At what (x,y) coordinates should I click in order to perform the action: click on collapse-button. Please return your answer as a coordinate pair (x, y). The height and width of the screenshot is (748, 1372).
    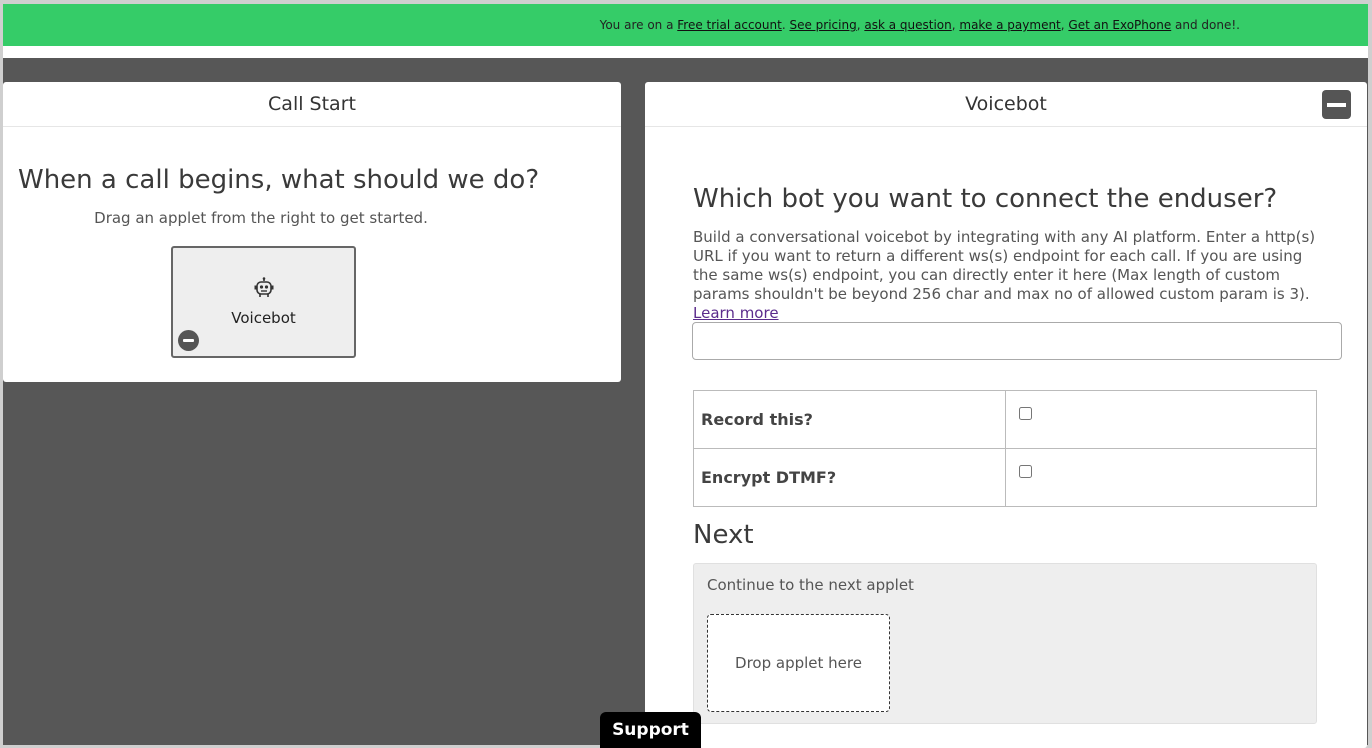
    Looking at the image, I should click on (1336, 104).